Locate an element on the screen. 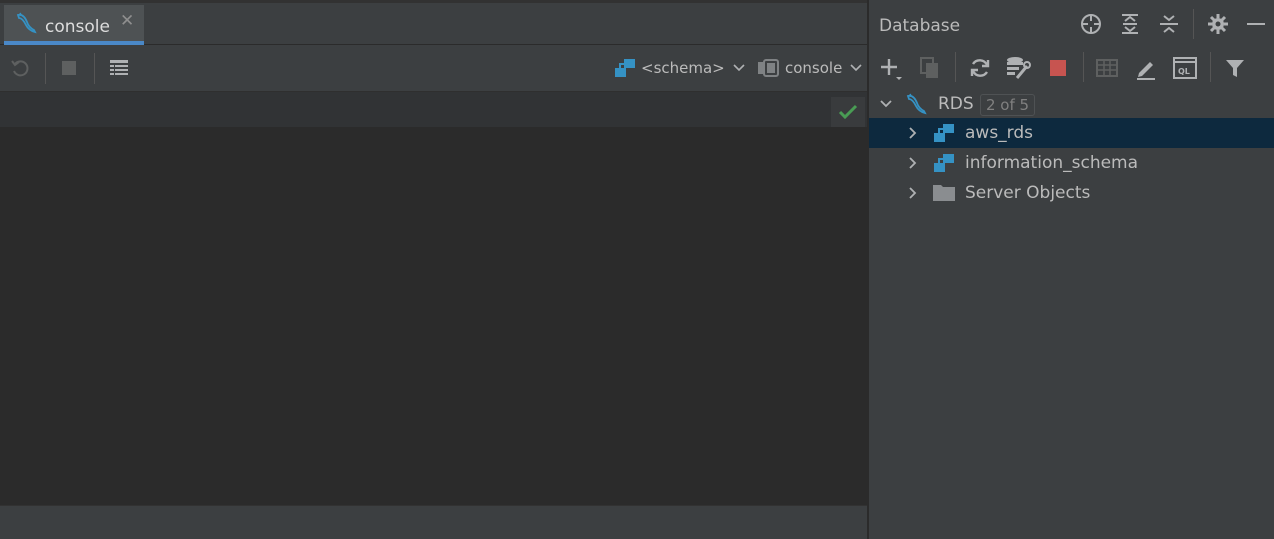  folder-icon is located at coordinates (944, 193).